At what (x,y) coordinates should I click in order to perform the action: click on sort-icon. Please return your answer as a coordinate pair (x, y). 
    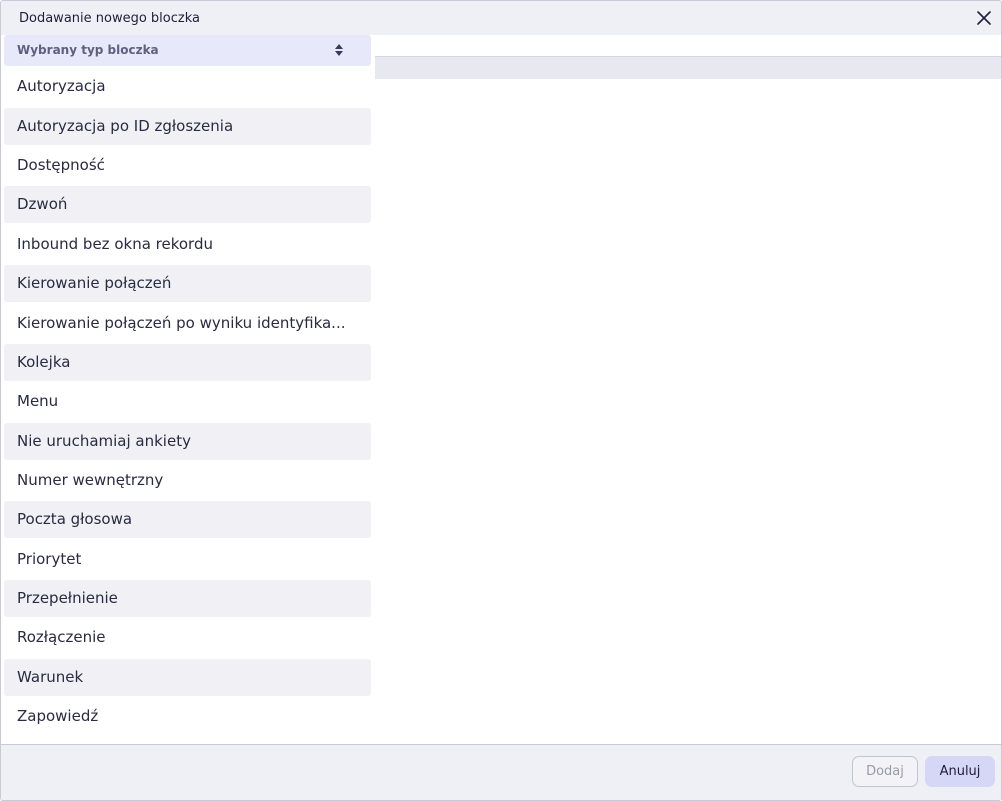
    Looking at the image, I should click on (339, 50).